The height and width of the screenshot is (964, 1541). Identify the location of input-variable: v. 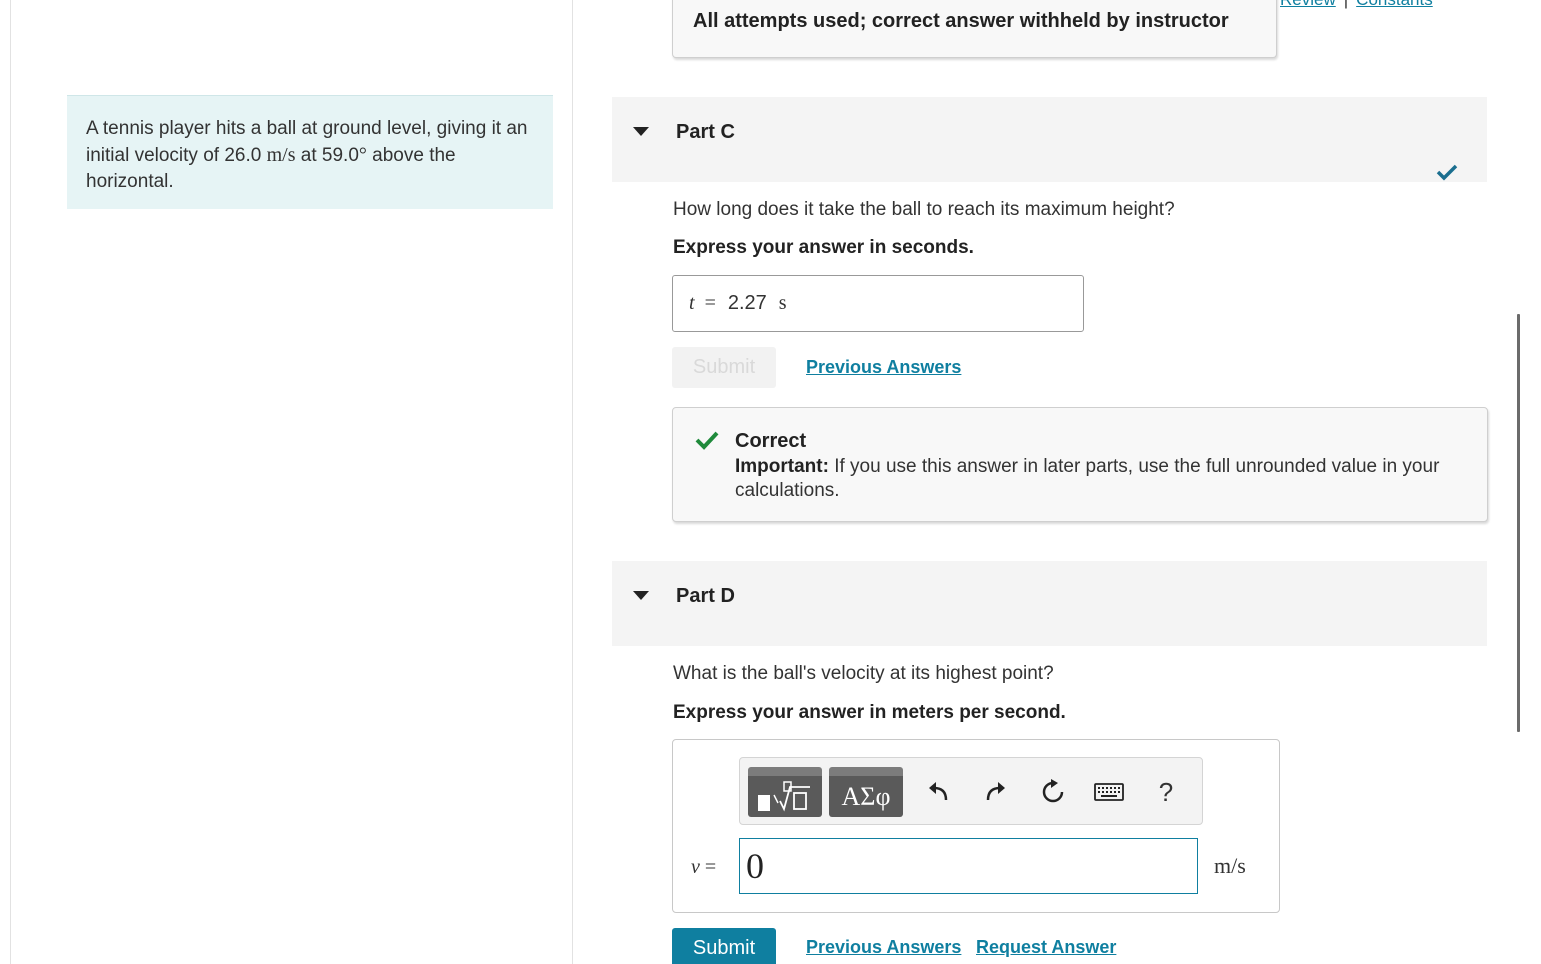
(695, 867).